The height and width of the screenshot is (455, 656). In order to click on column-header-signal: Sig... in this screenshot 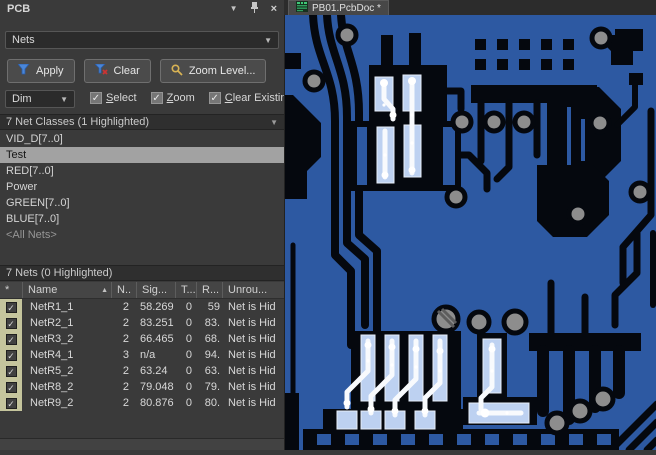, I will do `click(155, 290)`.